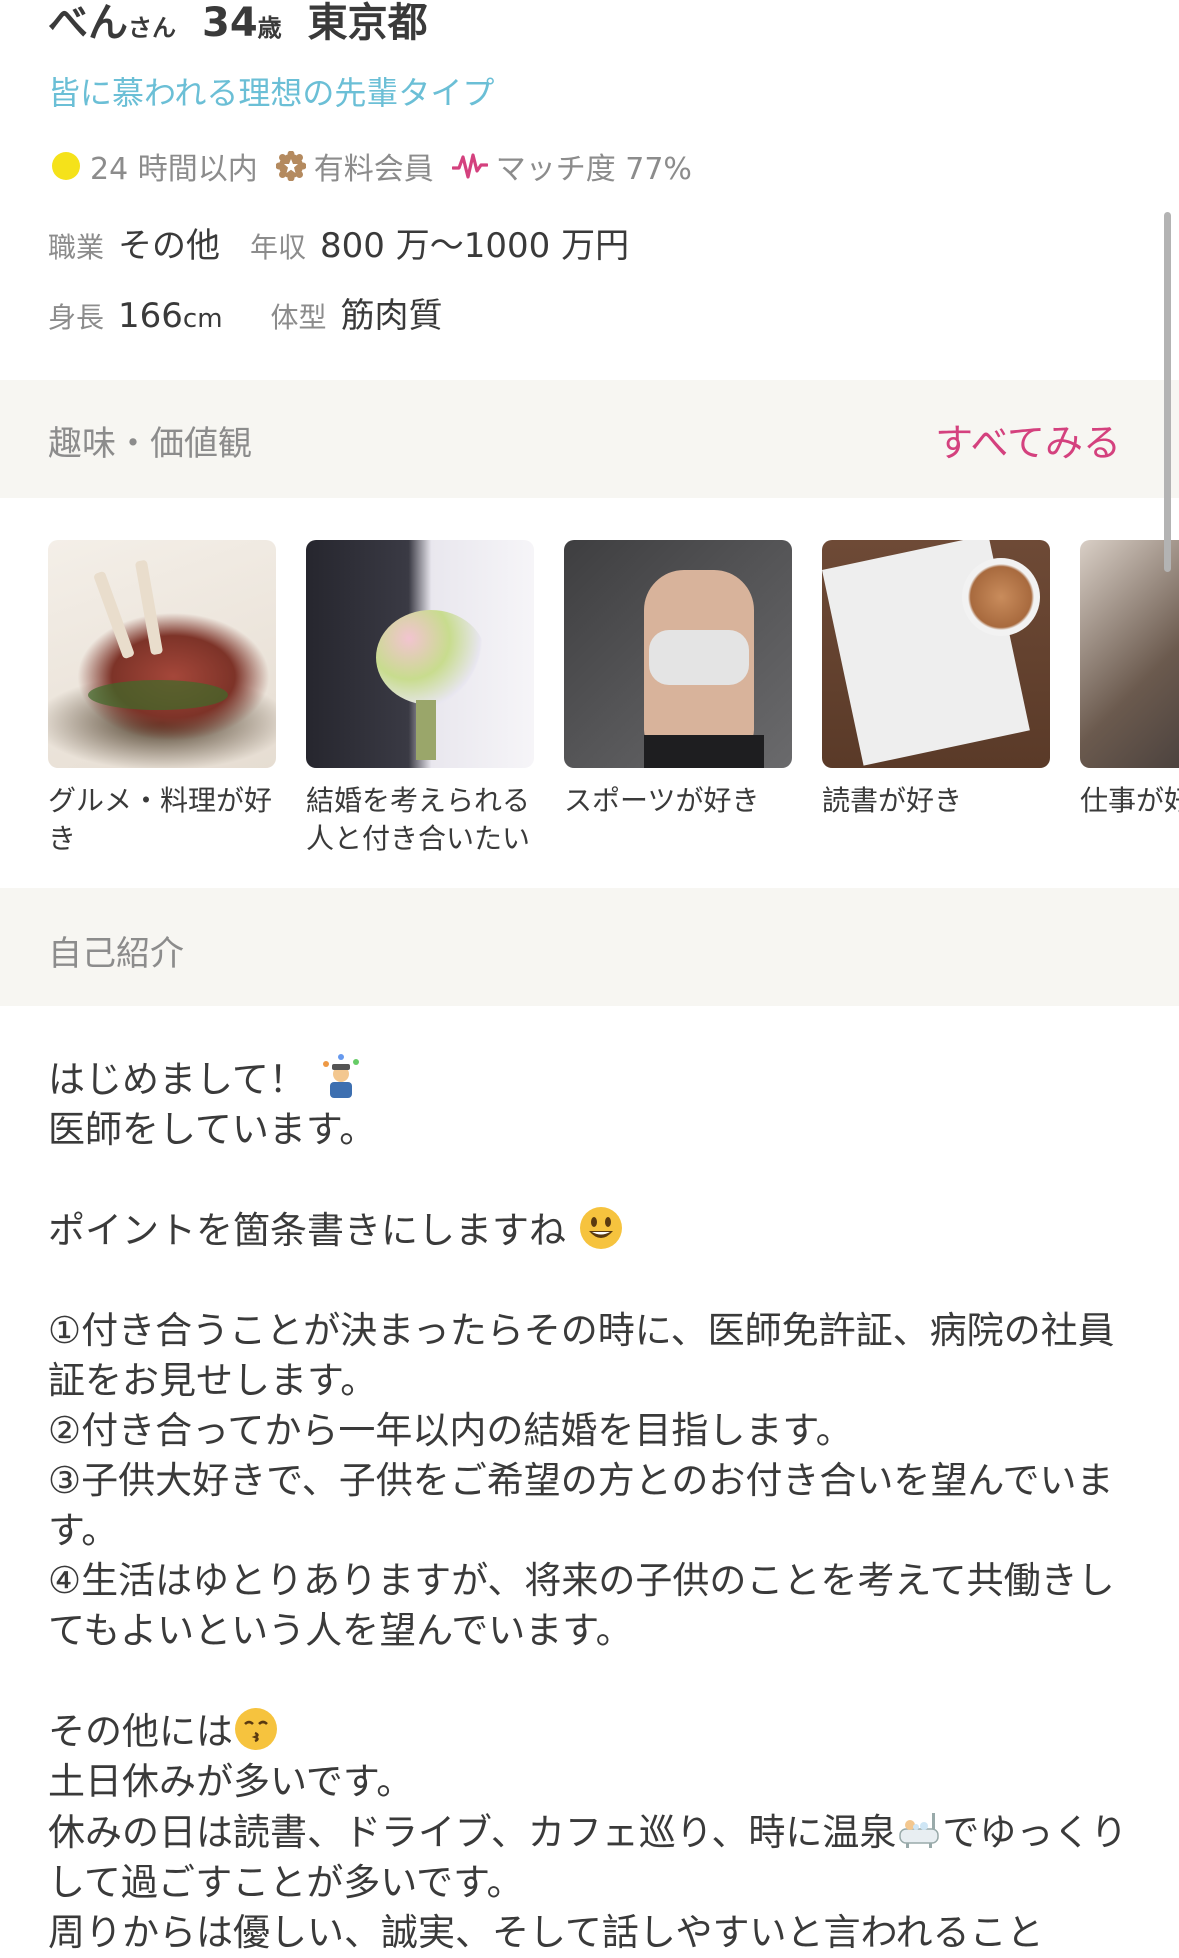 The height and width of the screenshot is (1958, 1179). I want to click on intro-line: ②付き合ってから一年以内の結婚を目指します。, so click(450, 1430).